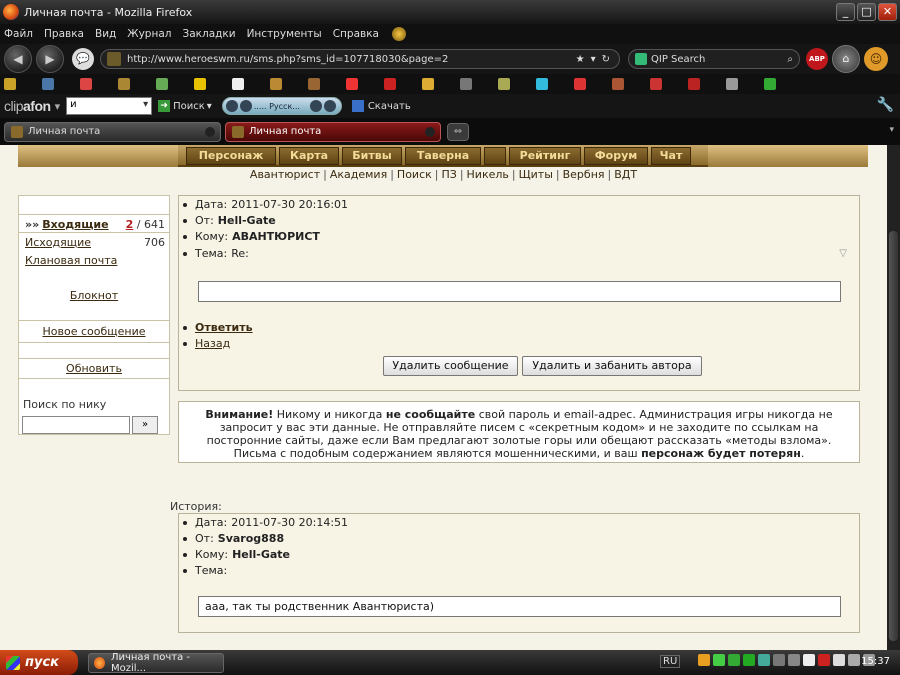 This screenshot has width=900, height=675. I want to click on wrench-icon: 🔧, so click(885, 105).